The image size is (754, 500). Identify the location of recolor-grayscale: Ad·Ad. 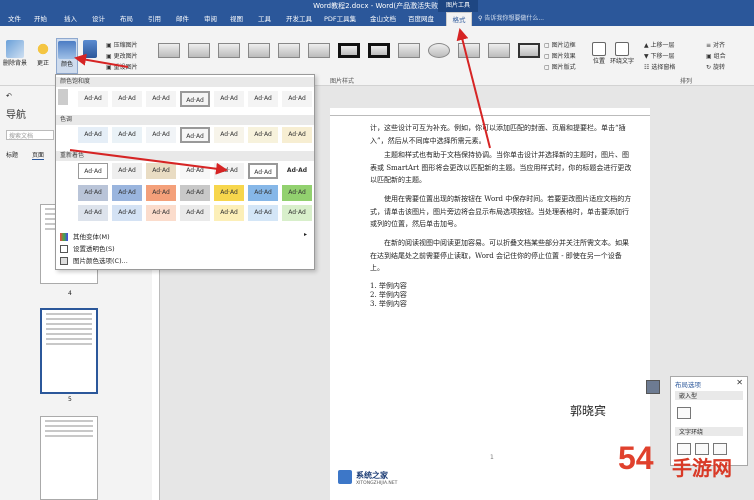
(127, 171).